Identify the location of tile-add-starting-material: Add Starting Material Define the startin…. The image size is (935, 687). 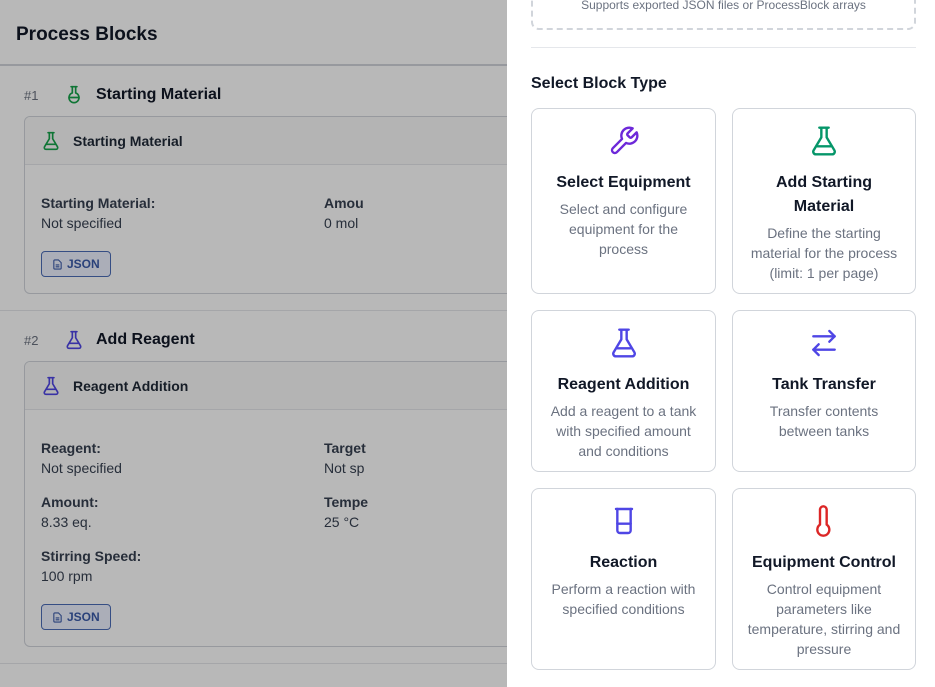
(824, 201).